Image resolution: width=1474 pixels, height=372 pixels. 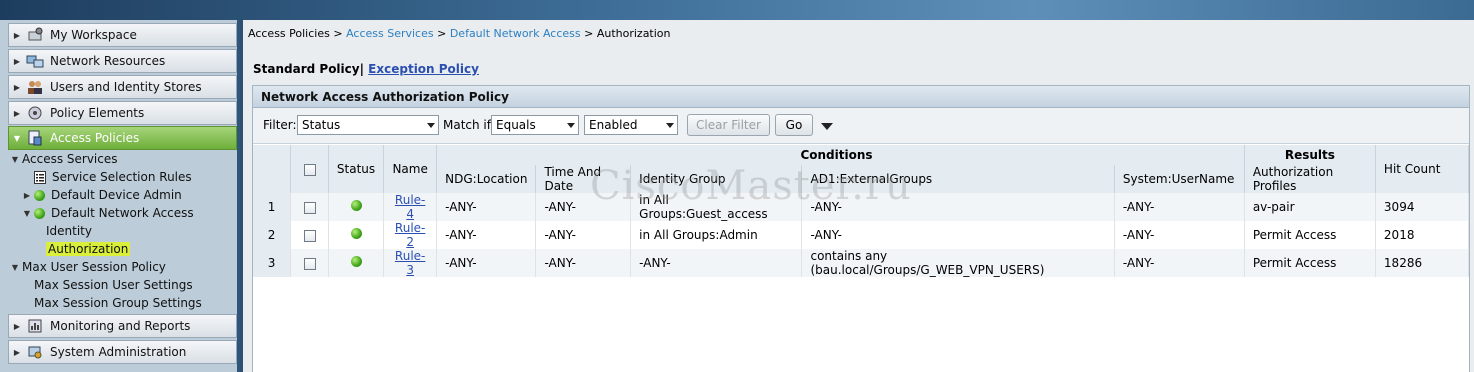 What do you see at coordinates (737, 10) in the screenshot?
I see `top-banner` at bounding box center [737, 10].